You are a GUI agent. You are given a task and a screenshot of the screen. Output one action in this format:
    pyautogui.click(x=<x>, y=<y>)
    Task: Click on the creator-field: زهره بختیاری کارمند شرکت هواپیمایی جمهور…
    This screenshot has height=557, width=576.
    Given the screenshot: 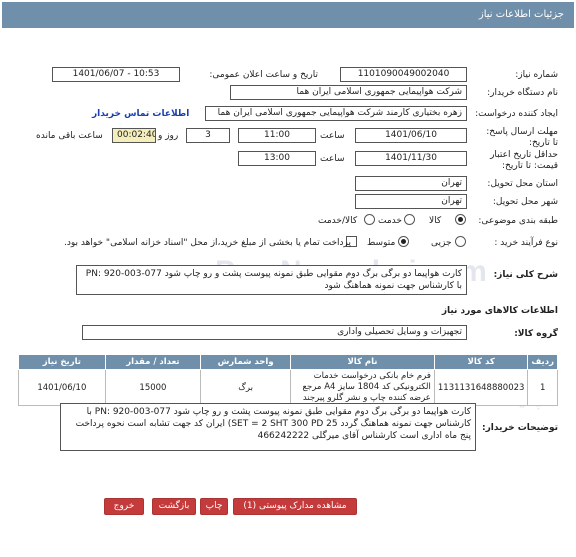 What is the action you would take?
    pyautogui.click(x=336, y=113)
    